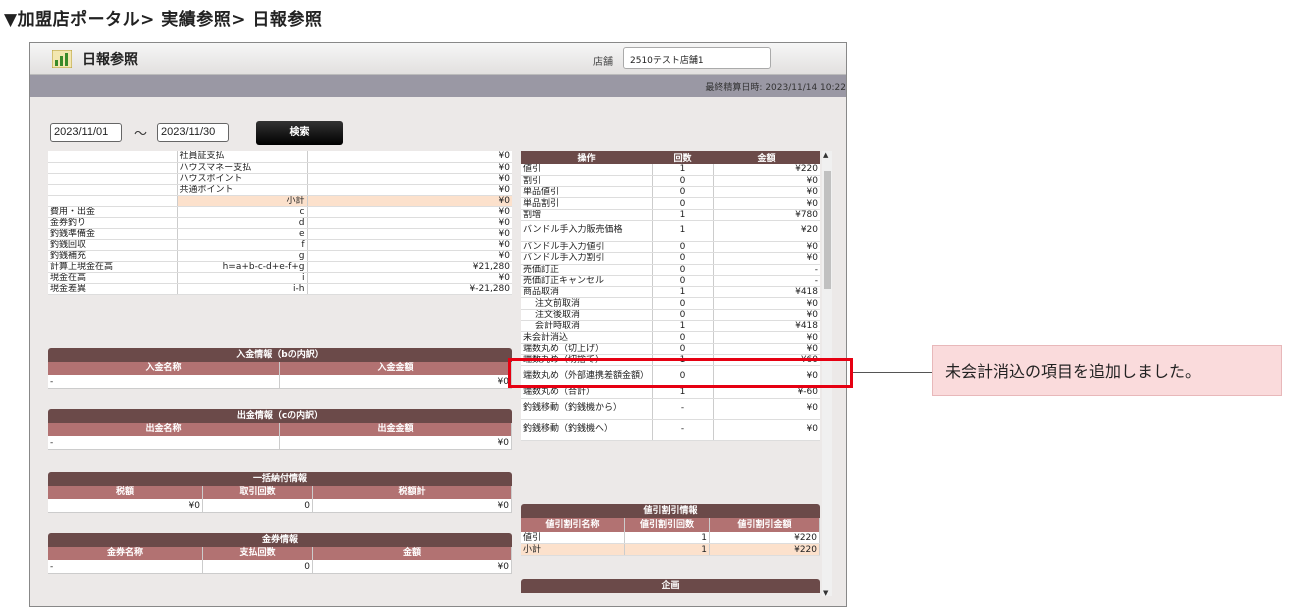 The height and width of the screenshot is (610, 1299). Describe the element at coordinates (409, 289) in the screenshot. I see `left-cell-value: ¥-21,280` at that location.